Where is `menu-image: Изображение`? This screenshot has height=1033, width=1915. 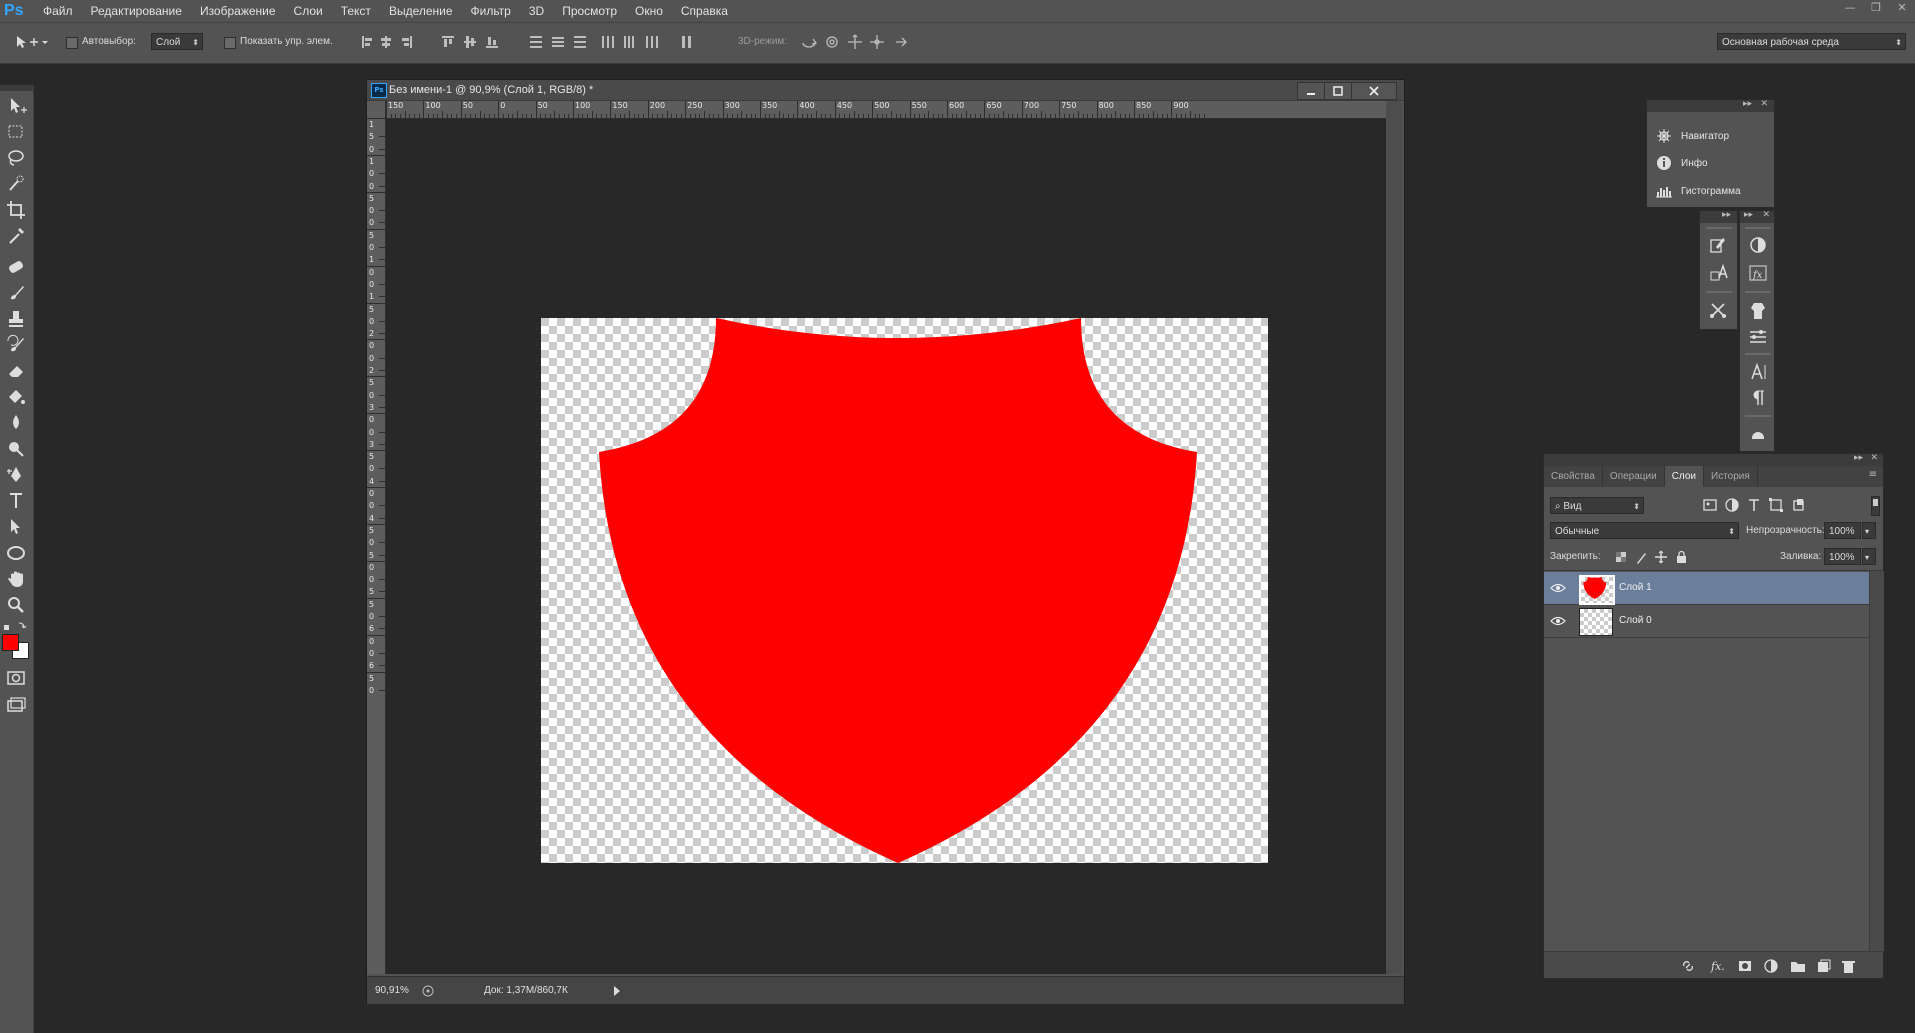 menu-image: Изображение is located at coordinates (238, 11).